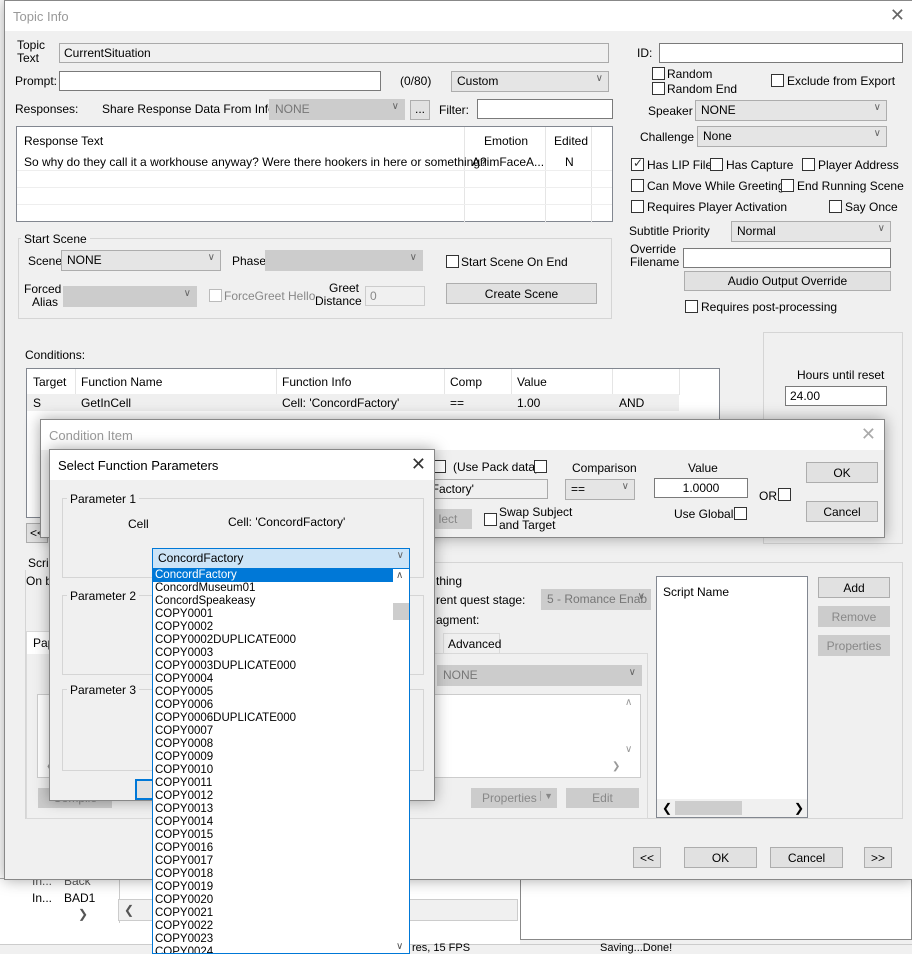 The height and width of the screenshot is (954, 912). I want to click on condition-cancel-button: Cancel, so click(842, 511).